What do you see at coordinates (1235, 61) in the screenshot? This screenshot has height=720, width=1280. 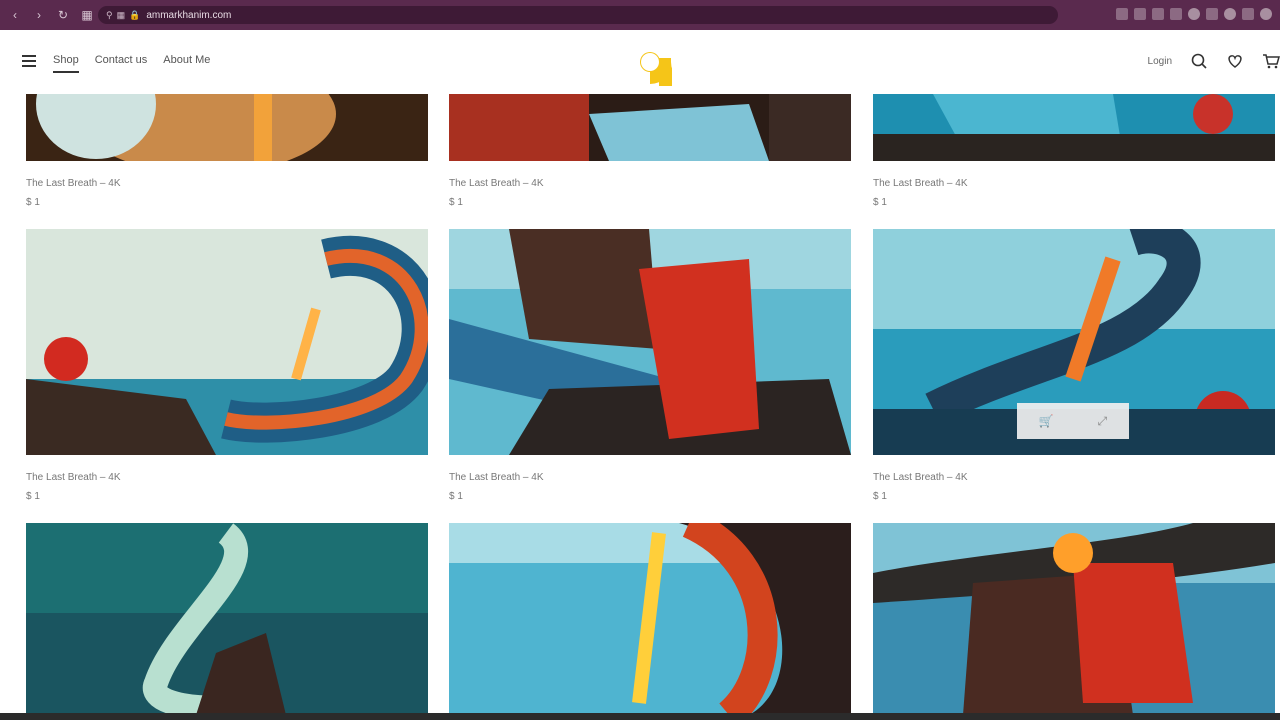 I see `heart-icon` at bounding box center [1235, 61].